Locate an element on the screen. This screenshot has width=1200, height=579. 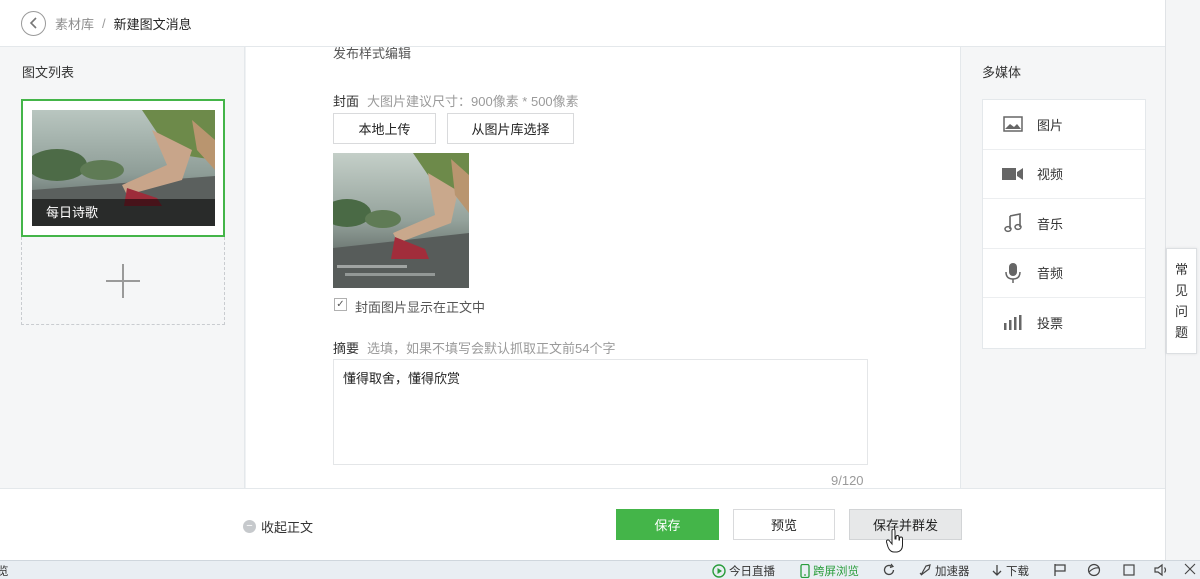
breadcrumb-parent-link: 素材库 is located at coordinates (74, 23).